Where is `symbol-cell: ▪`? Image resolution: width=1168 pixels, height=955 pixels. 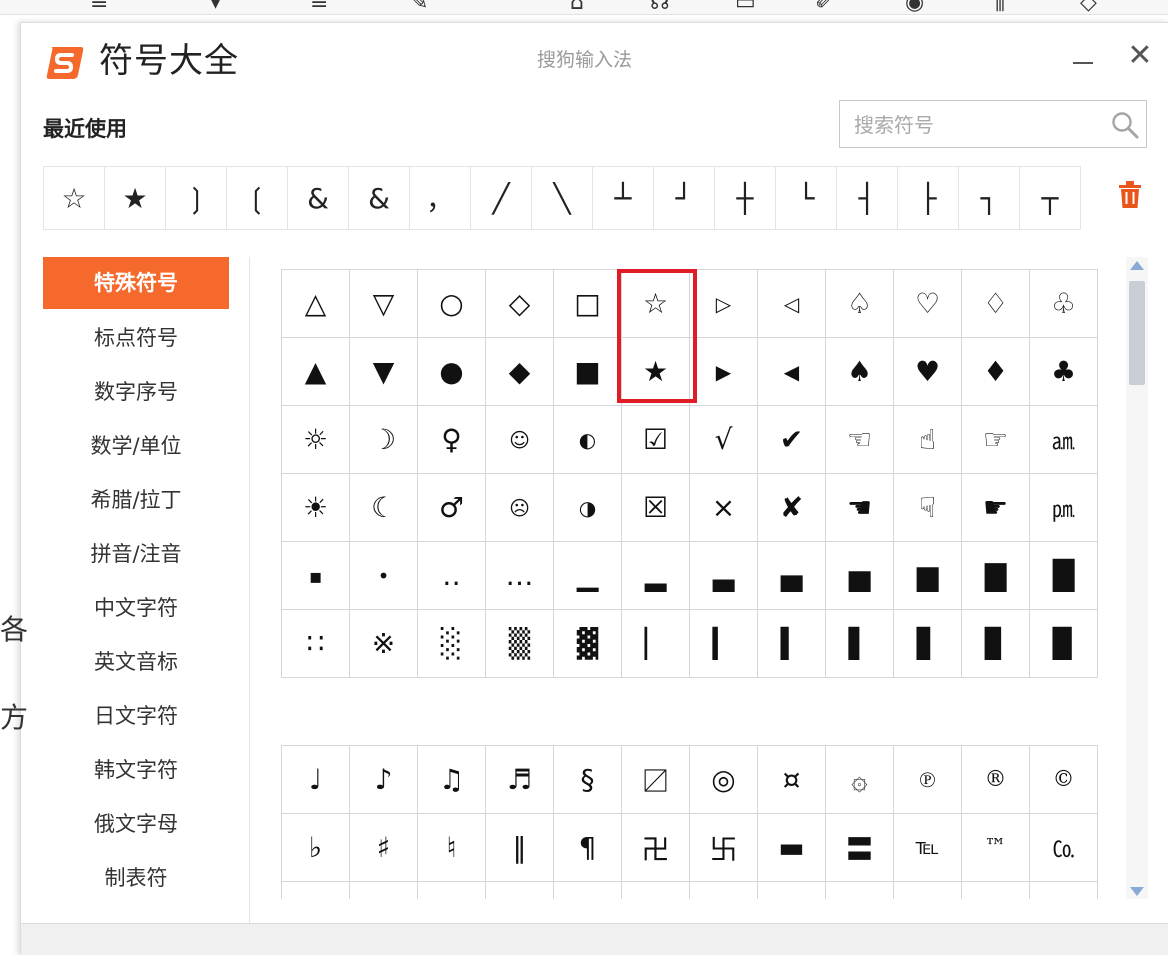
symbol-cell: ▪ is located at coordinates (316, 576).